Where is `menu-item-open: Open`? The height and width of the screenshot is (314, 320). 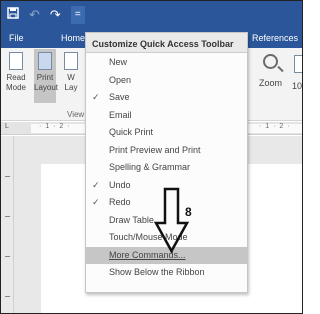 menu-item-open: Open is located at coordinates (166, 81).